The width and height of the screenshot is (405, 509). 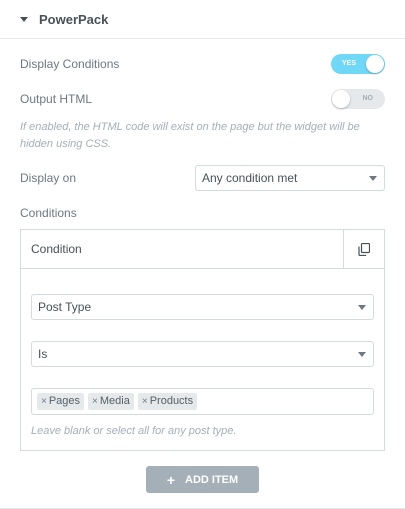 I want to click on display-conditions-row: Display Conditions YES, so click(x=202, y=64).